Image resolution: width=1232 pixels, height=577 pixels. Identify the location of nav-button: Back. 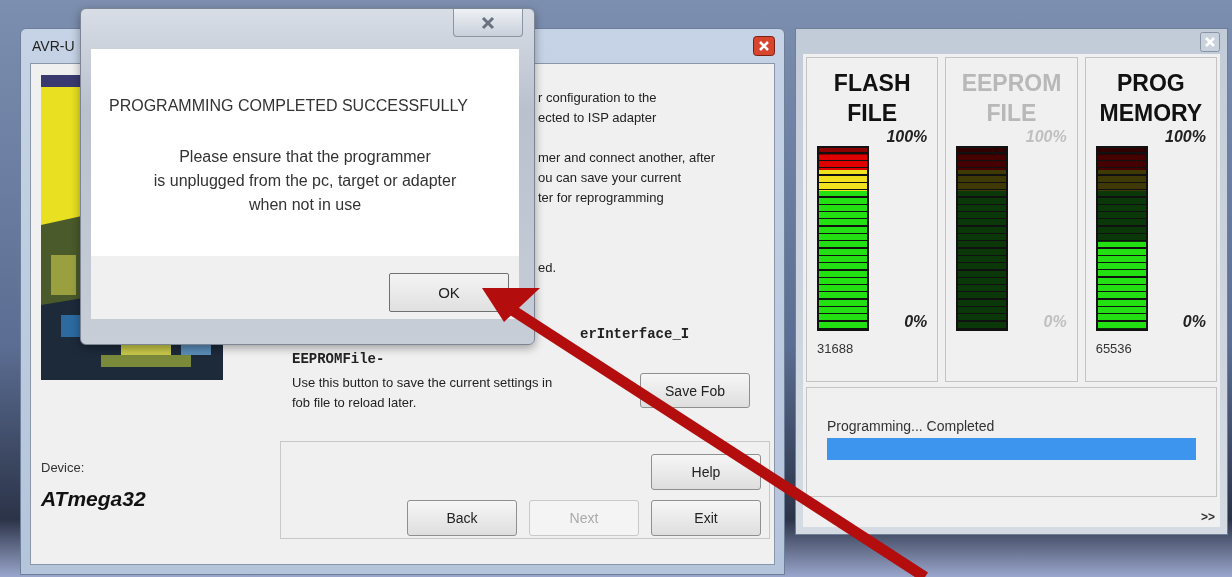
(462, 518).